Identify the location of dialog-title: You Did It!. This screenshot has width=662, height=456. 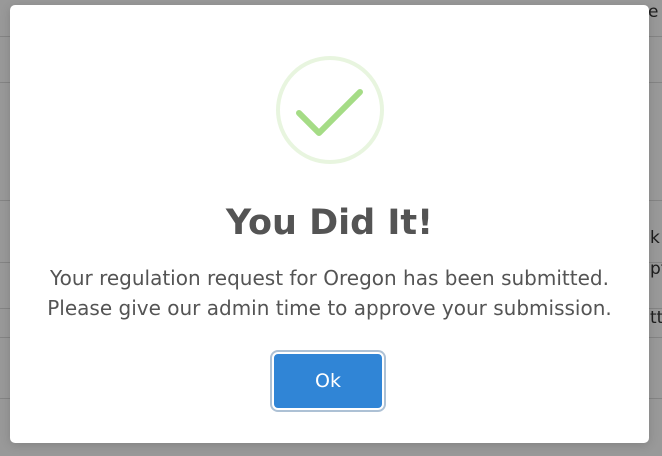
(329, 223).